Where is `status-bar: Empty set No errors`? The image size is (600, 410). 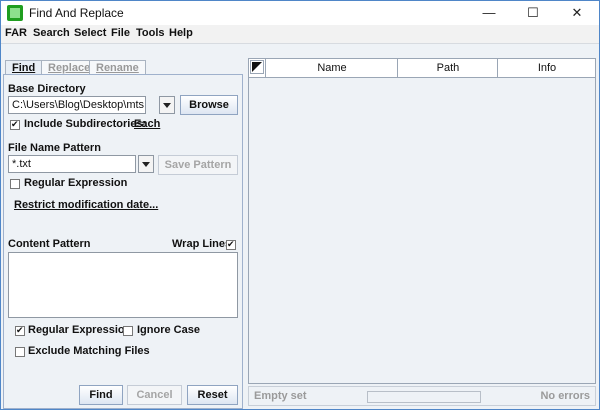 status-bar: Empty set No errors is located at coordinates (422, 396).